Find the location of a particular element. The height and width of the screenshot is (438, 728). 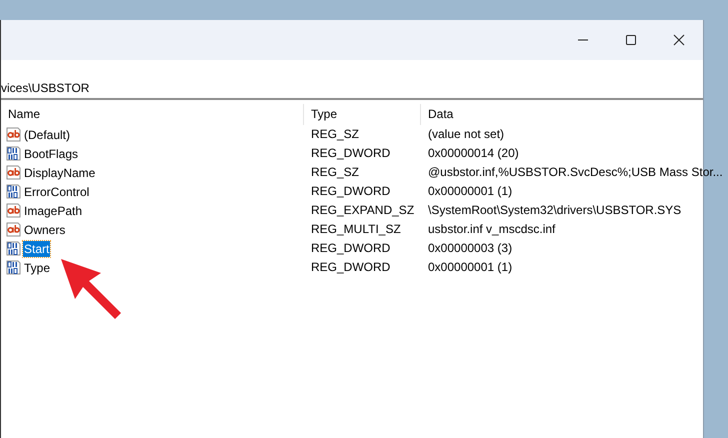

value-name: Owners is located at coordinates (44, 230).